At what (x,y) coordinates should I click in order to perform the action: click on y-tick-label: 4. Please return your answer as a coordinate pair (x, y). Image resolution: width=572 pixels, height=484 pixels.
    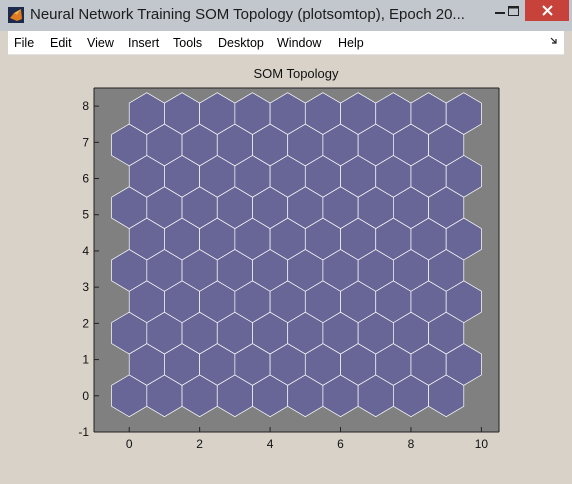
    Looking at the image, I should click on (85, 251).